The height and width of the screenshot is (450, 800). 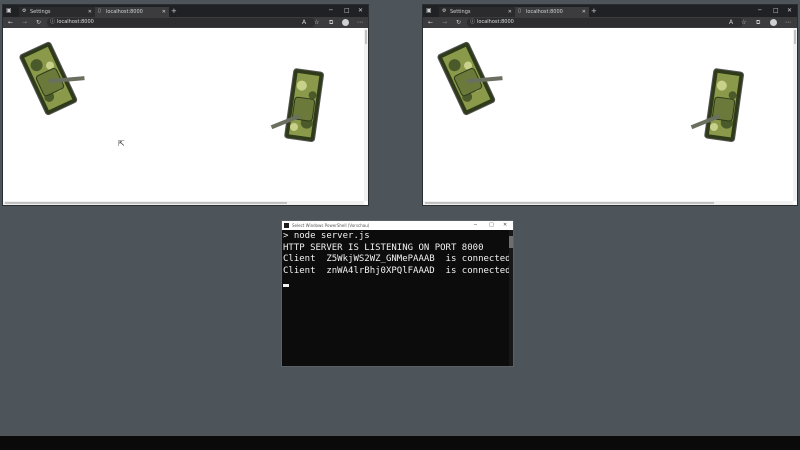 What do you see at coordinates (383, 247) in the screenshot?
I see `terminal-line: HTTP SERVER IS LISTENING ON PORT 8000` at bounding box center [383, 247].